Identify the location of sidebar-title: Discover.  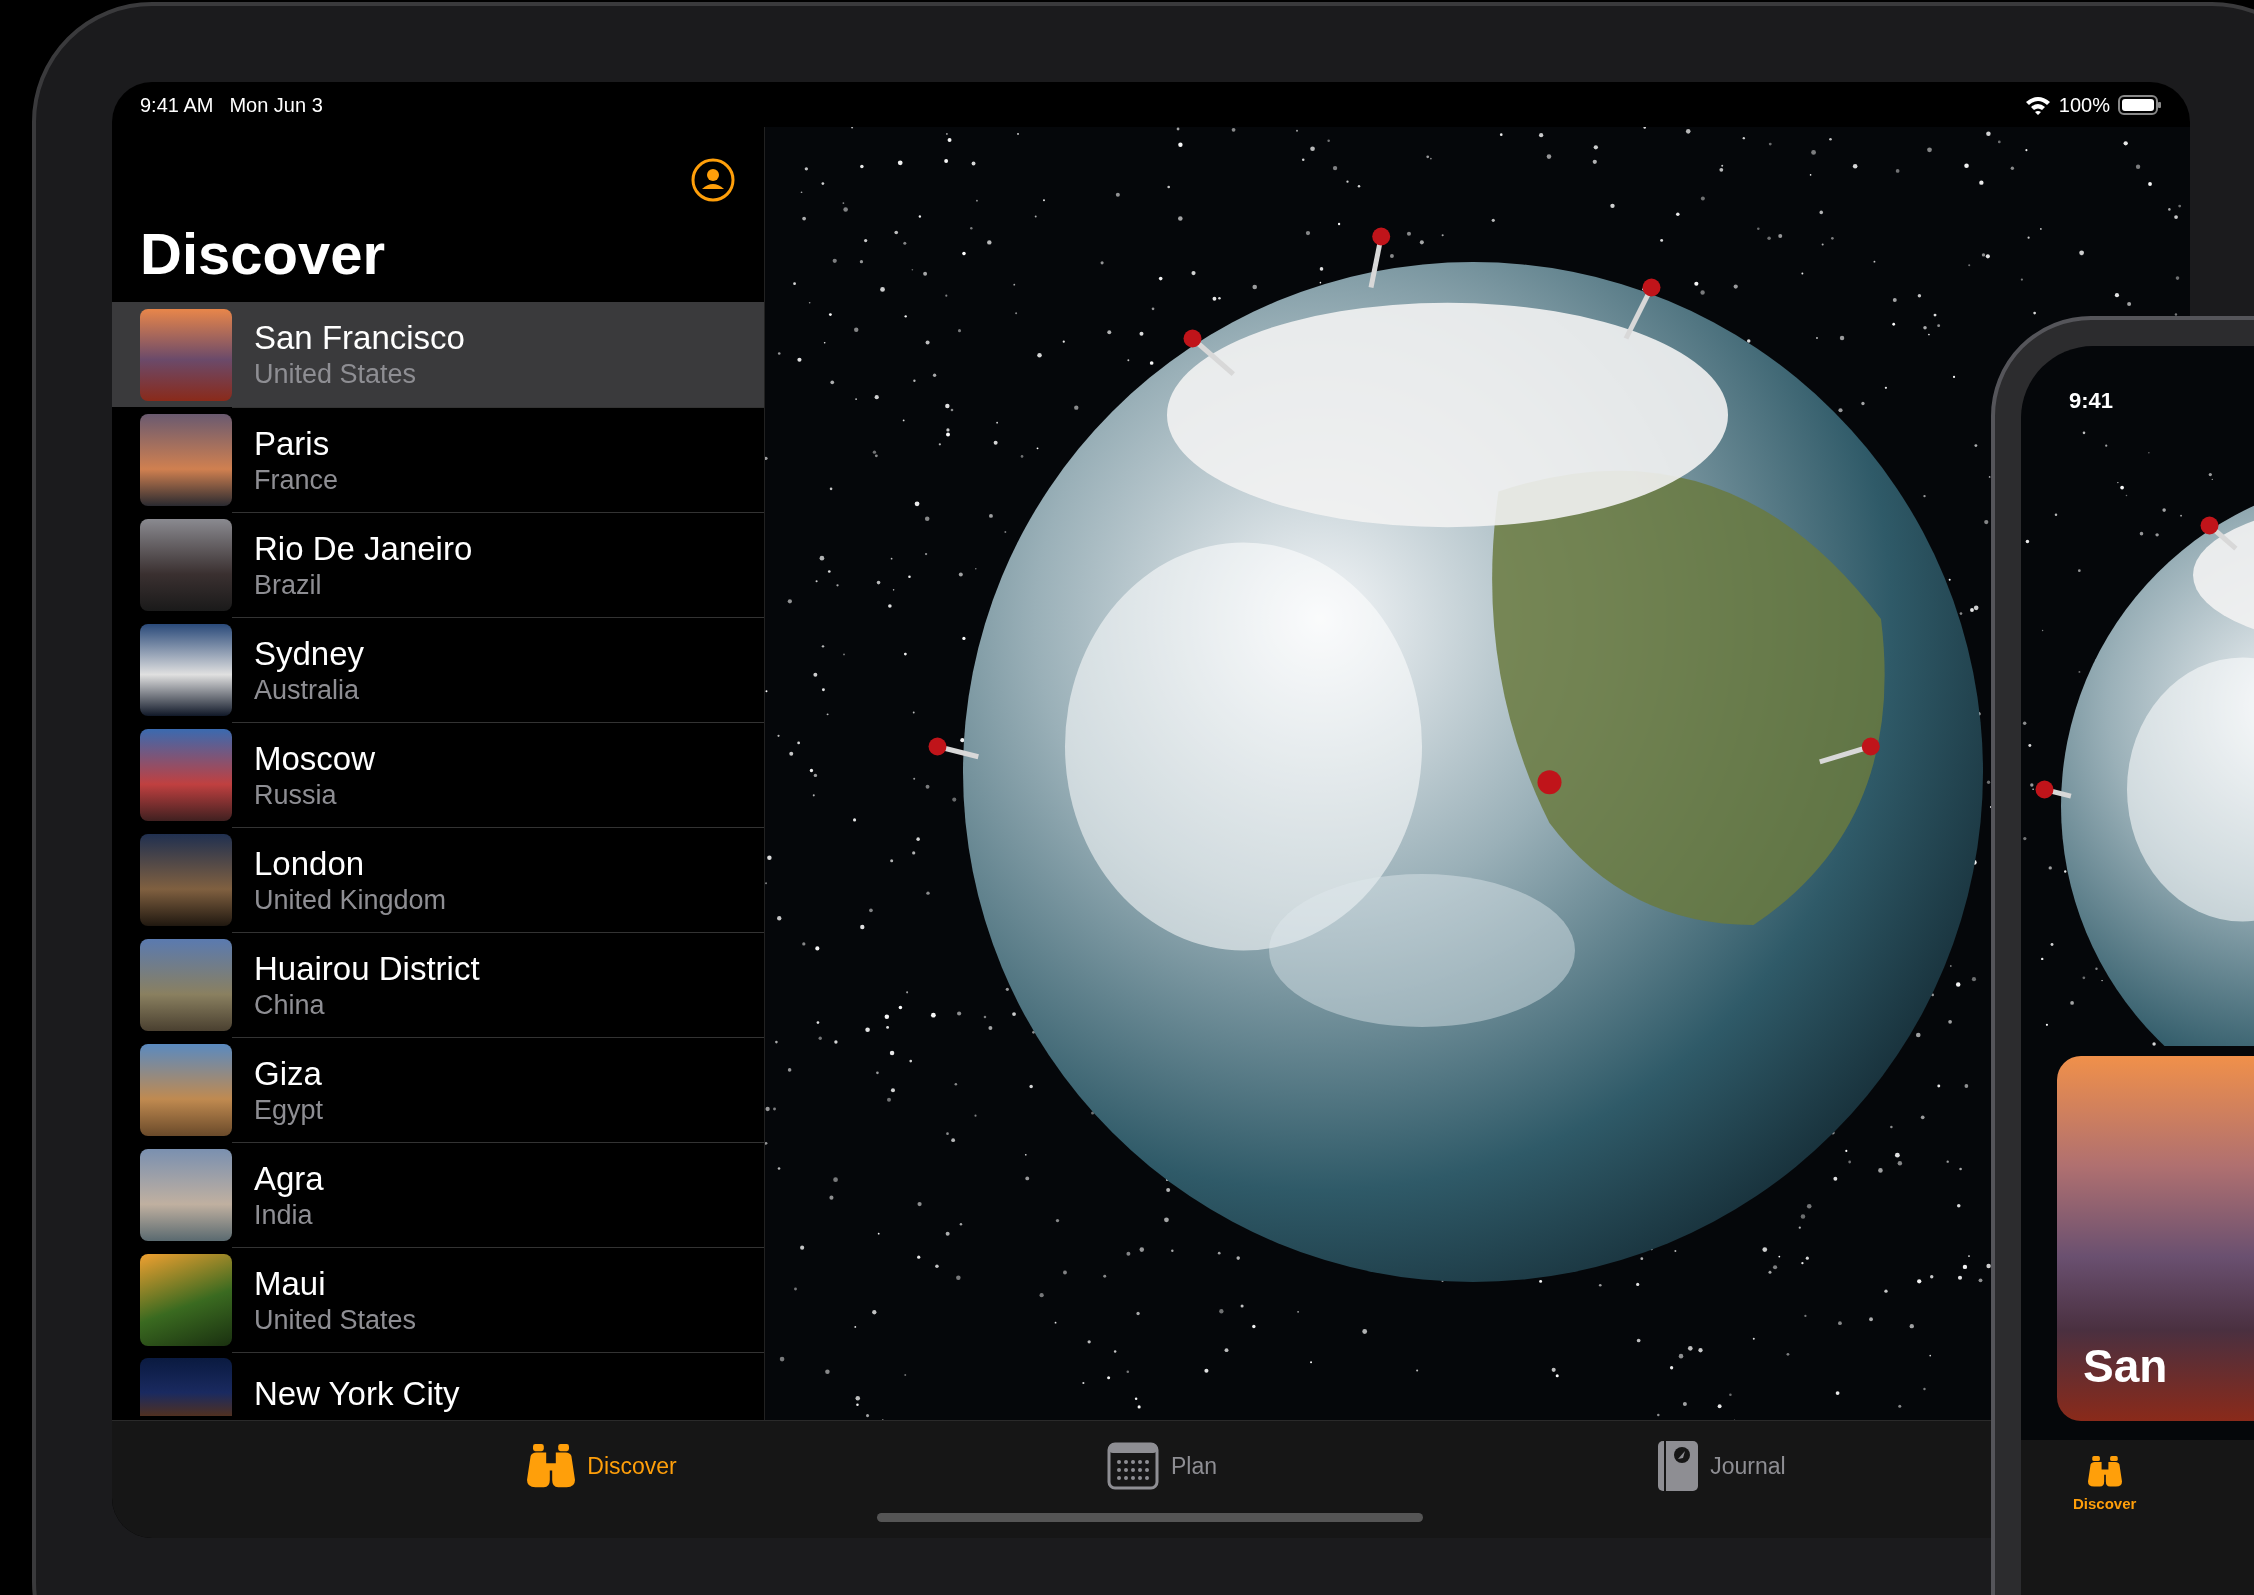
(263, 254).